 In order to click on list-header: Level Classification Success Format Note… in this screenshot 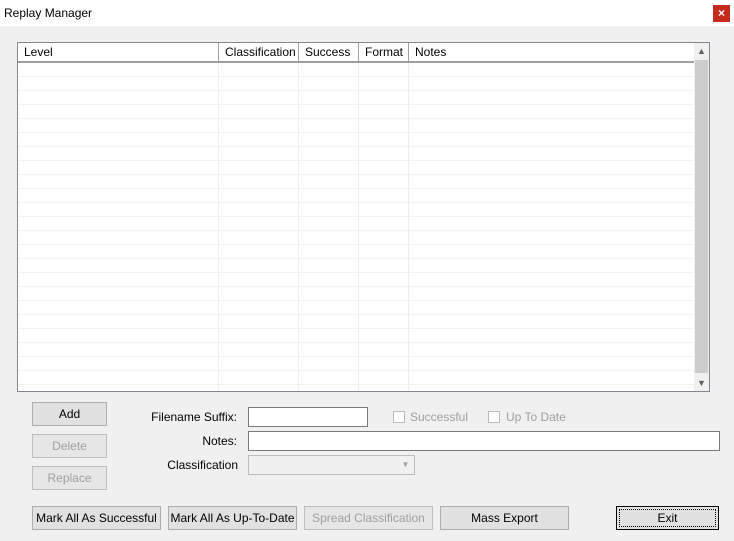, I will do `click(356, 53)`.